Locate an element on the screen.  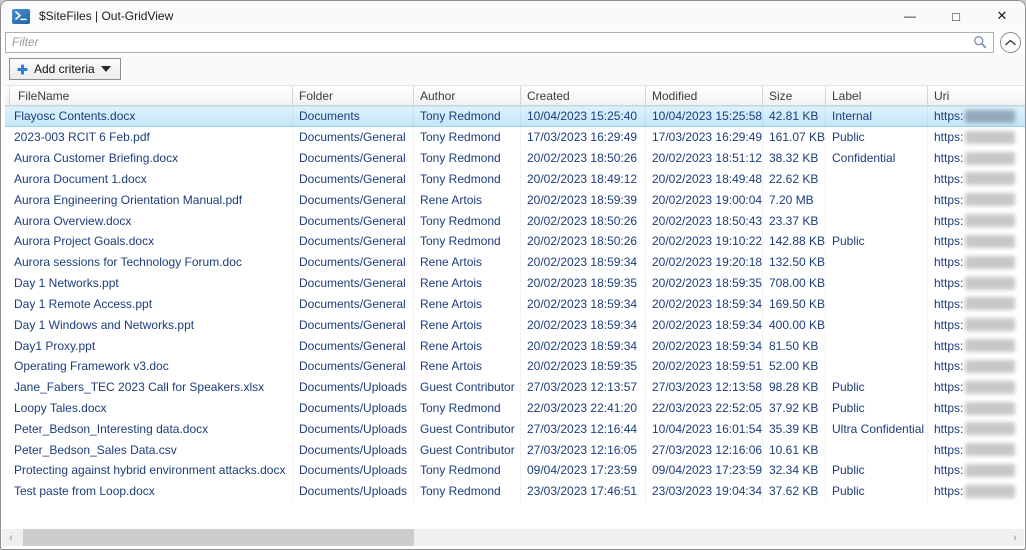
cell-folder: Documents/Uploads is located at coordinates (353, 470).